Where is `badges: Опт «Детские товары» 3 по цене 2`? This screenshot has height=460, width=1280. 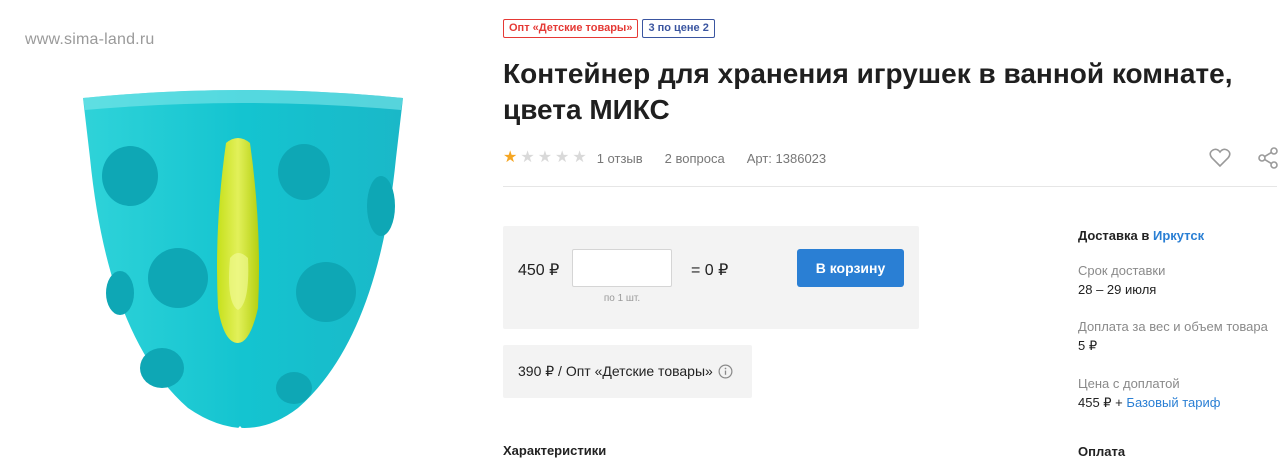 badges: Опт «Детские товары» 3 по цене 2 is located at coordinates (609, 28).